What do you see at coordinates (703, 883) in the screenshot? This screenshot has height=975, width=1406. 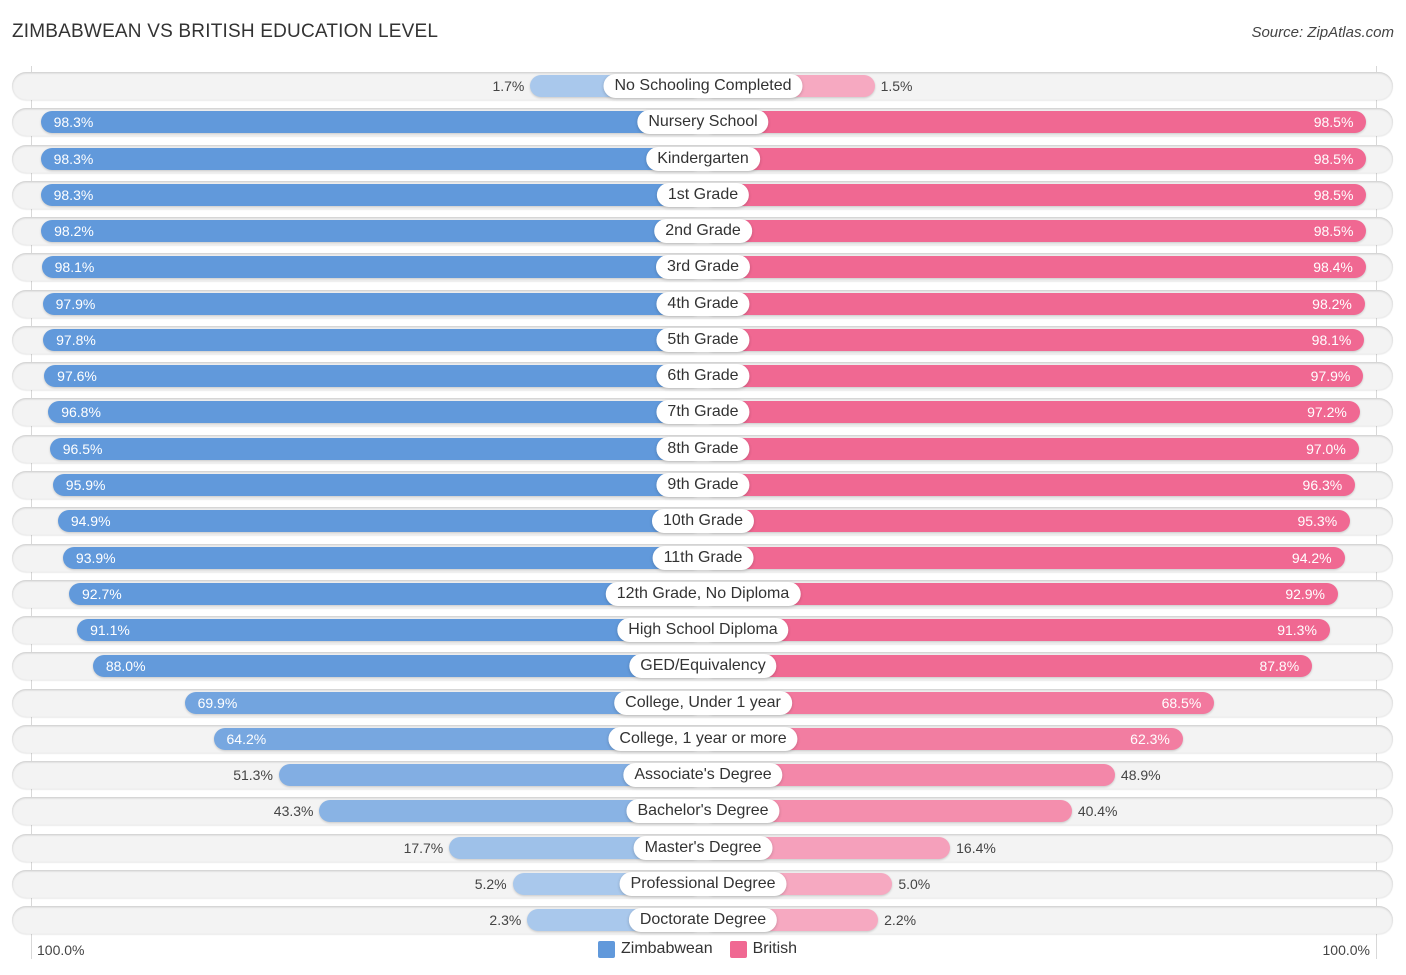 I see `category-label: Professional Degree` at bounding box center [703, 883].